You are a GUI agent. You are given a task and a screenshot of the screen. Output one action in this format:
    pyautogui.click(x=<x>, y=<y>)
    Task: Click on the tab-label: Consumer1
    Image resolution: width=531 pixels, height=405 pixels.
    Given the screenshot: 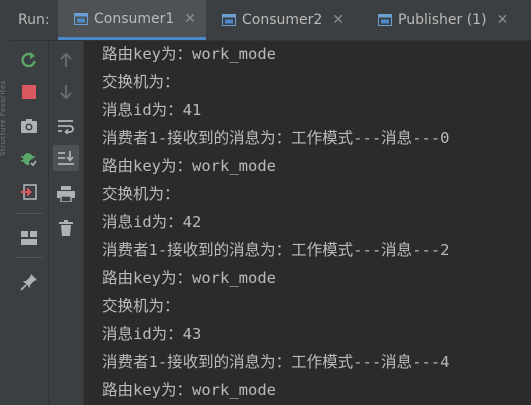 What is the action you would take?
    pyautogui.click(x=134, y=18)
    